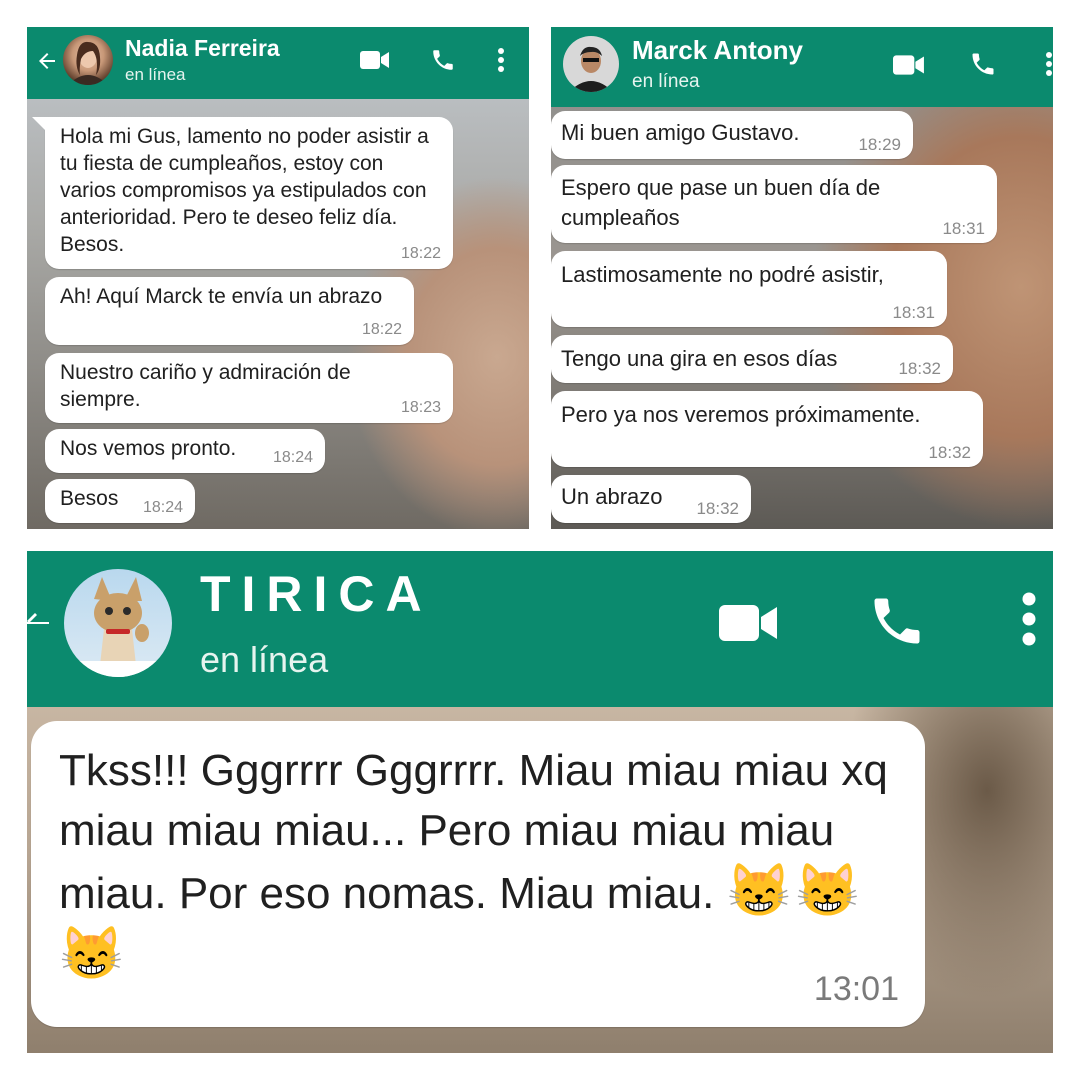 The image size is (1080, 1080). I want to click on chat-header: Marck Antony en línea, so click(802, 67).